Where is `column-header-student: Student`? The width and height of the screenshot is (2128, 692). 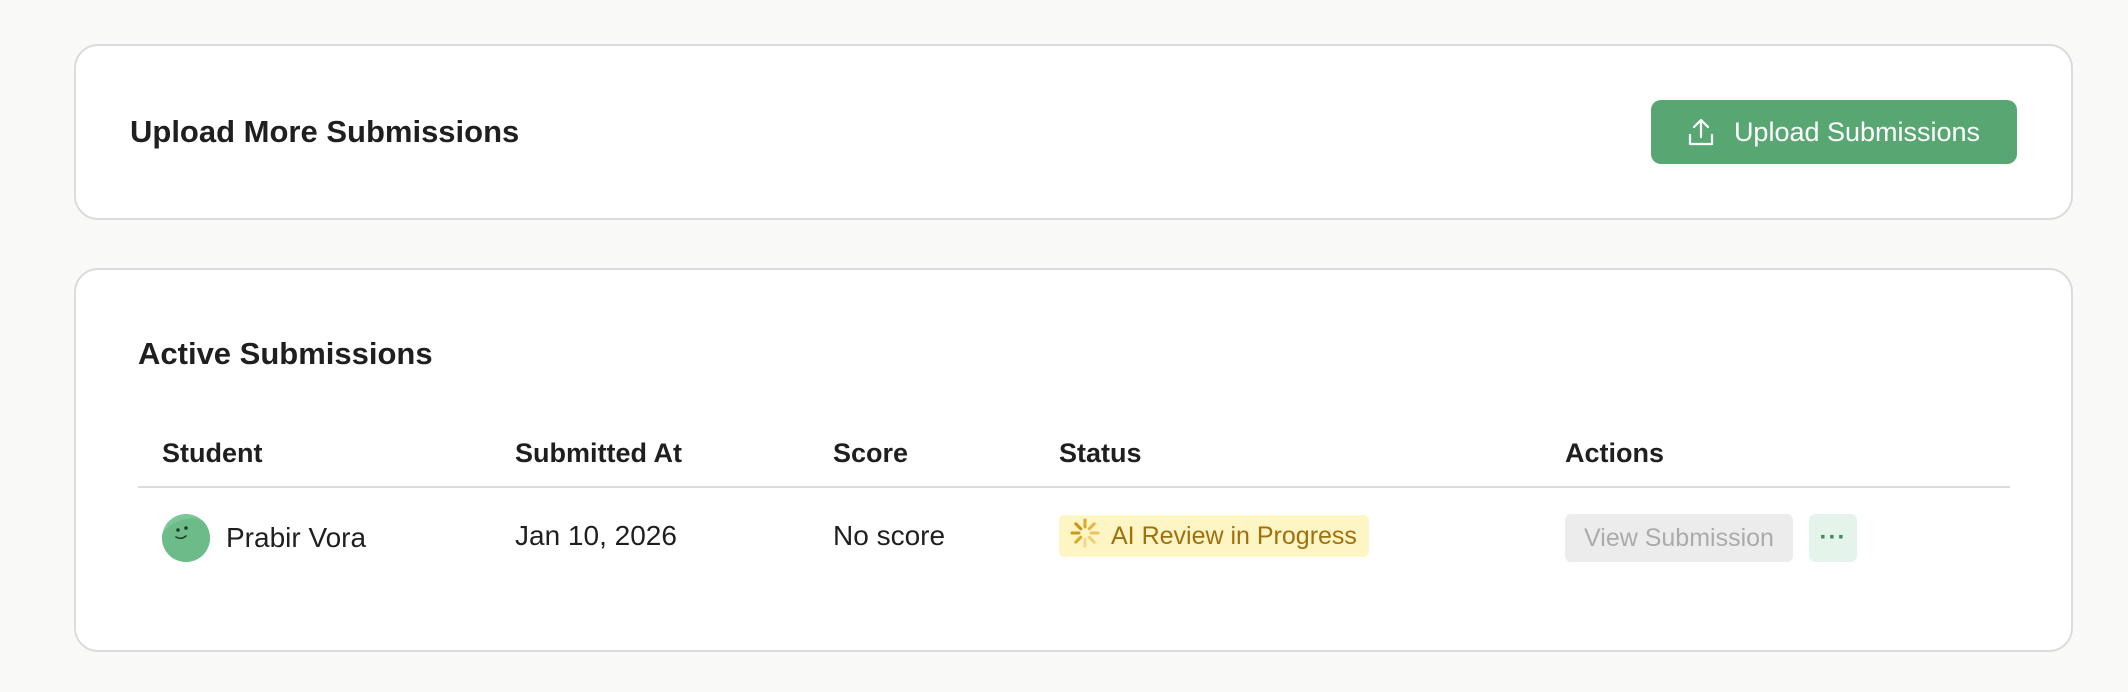
column-header-student: Student is located at coordinates (212, 452).